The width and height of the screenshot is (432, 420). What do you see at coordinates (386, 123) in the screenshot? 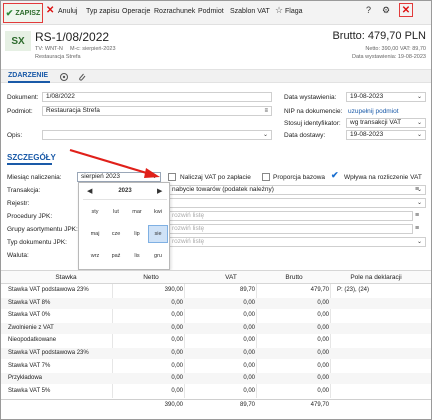
I see `stosuj-identyfikator-select: wg transakcji VAT ⌄` at bounding box center [386, 123].